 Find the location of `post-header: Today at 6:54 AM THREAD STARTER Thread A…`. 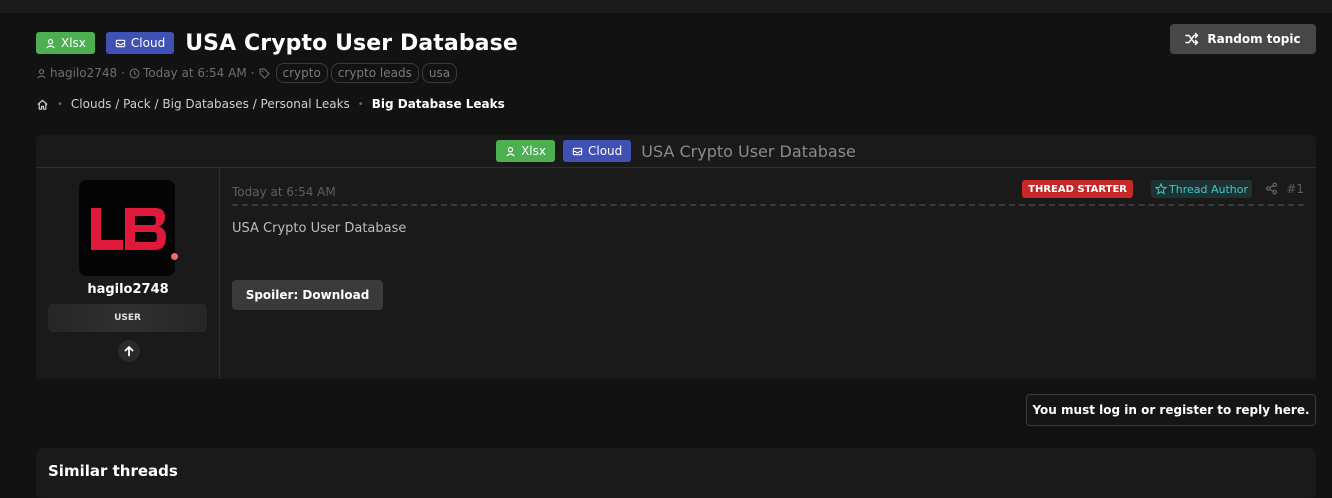

post-header: Today at 6:54 AM THREAD STARTER Thread A… is located at coordinates (768, 192).